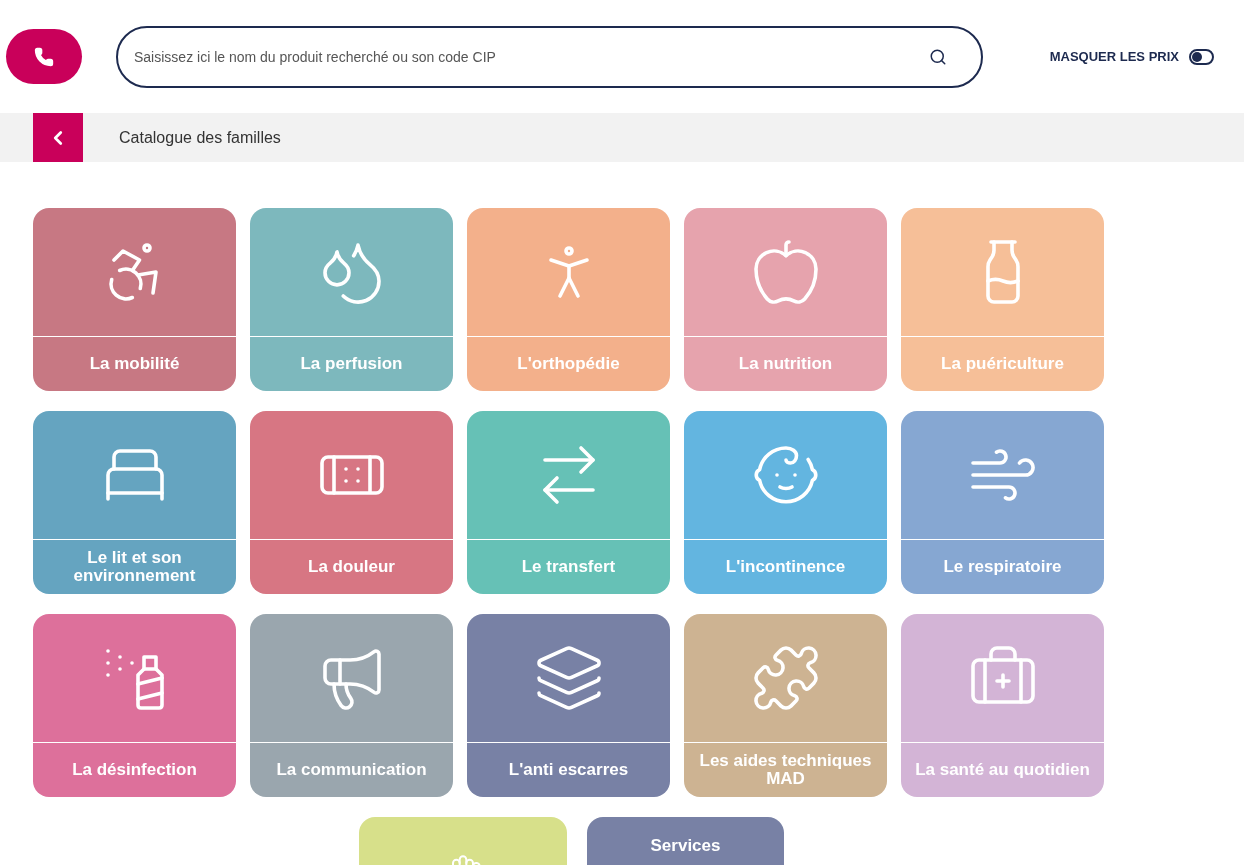 This screenshot has height=865, width=1244. I want to click on category-card: L'anti escarres, so click(568, 705).